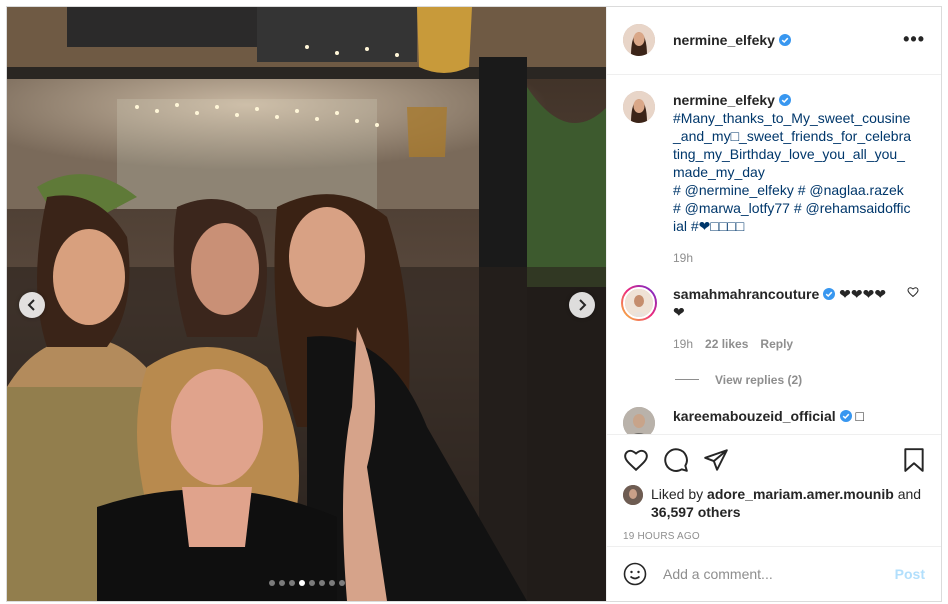  I want to click on emoji-smiley-icon, so click(635, 574).